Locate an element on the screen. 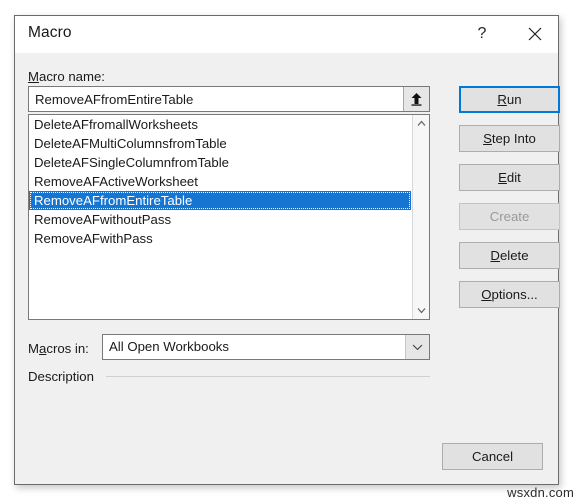 The image size is (579, 501). macros-in-dropdown: All Open Workbooks is located at coordinates (266, 347).